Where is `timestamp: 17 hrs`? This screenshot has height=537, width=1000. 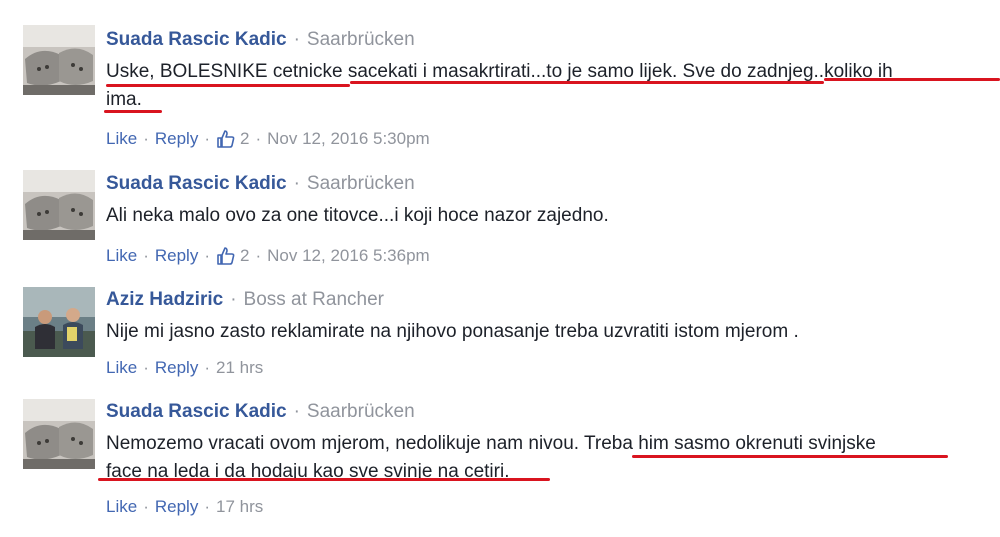 timestamp: 17 hrs is located at coordinates (239, 507).